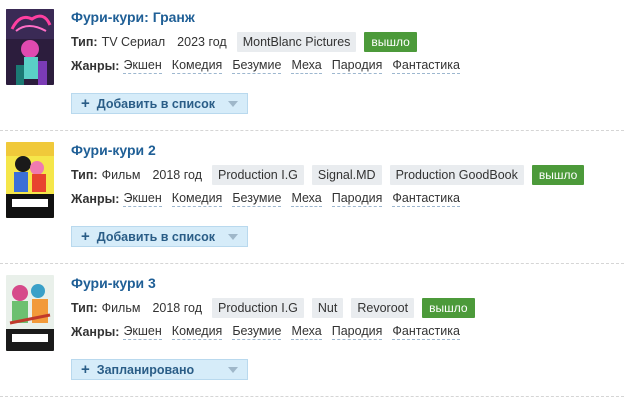  Describe the element at coordinates (133, 42) in the screenshot. I see `type-value: TV Сериал` at that location.